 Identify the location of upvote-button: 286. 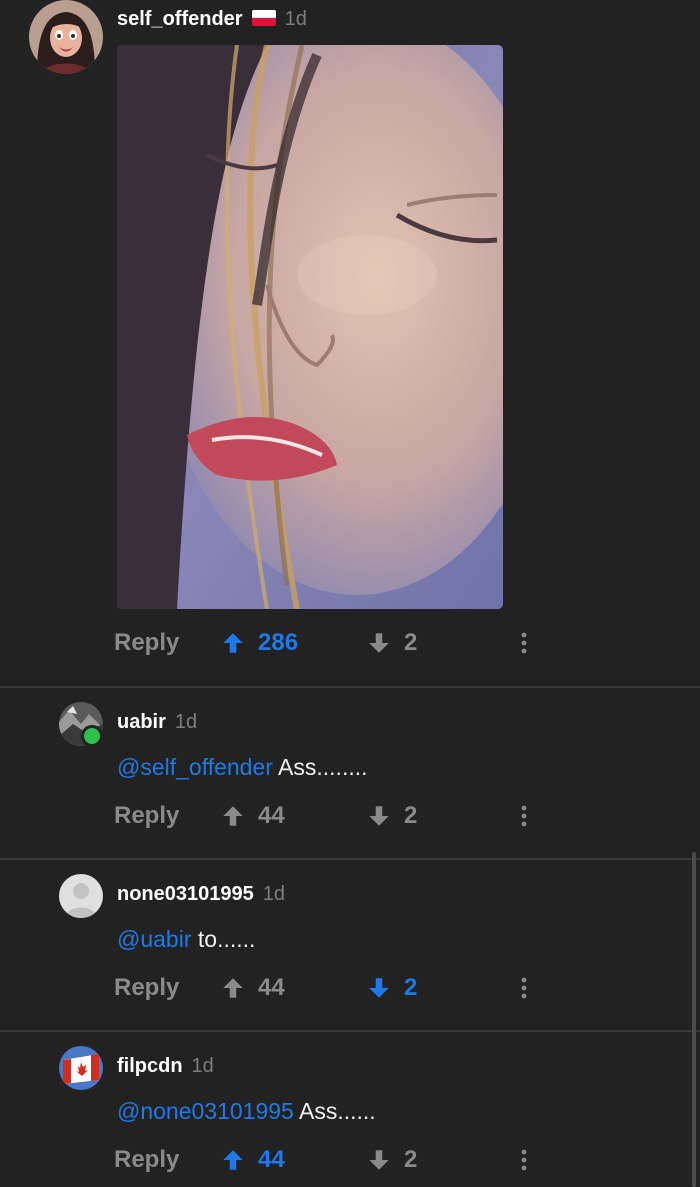
(259, 643).